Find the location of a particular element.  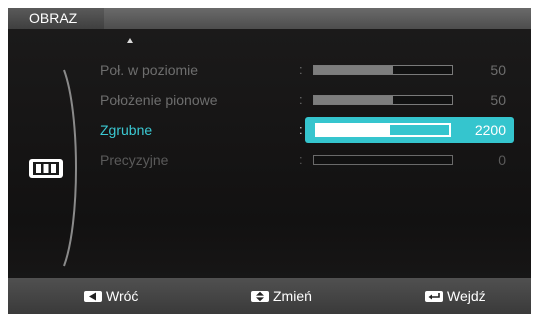

menu-item-coarse: Zgrubne : 2200 is located at coordinates (269, 130).